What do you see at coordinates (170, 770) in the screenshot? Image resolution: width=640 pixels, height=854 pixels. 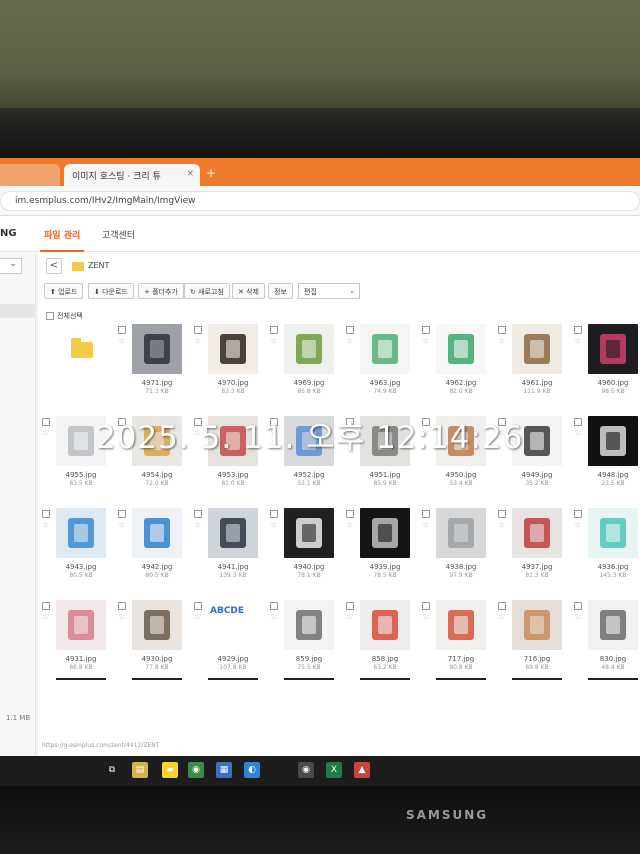 I see `kakaotalk-icon: ▰` at bounding box center [170, 770].